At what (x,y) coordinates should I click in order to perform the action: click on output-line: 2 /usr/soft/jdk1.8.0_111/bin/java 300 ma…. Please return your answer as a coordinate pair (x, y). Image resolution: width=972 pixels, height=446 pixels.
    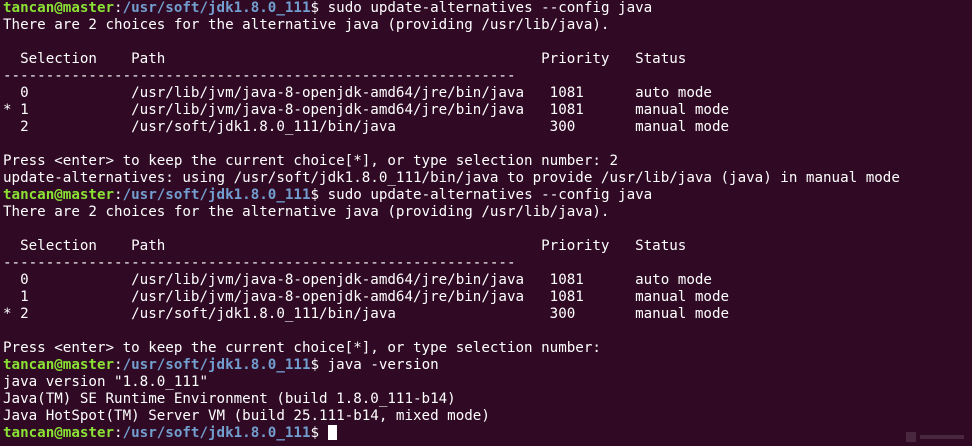
    Looking at the image, I should click on (487, 127).